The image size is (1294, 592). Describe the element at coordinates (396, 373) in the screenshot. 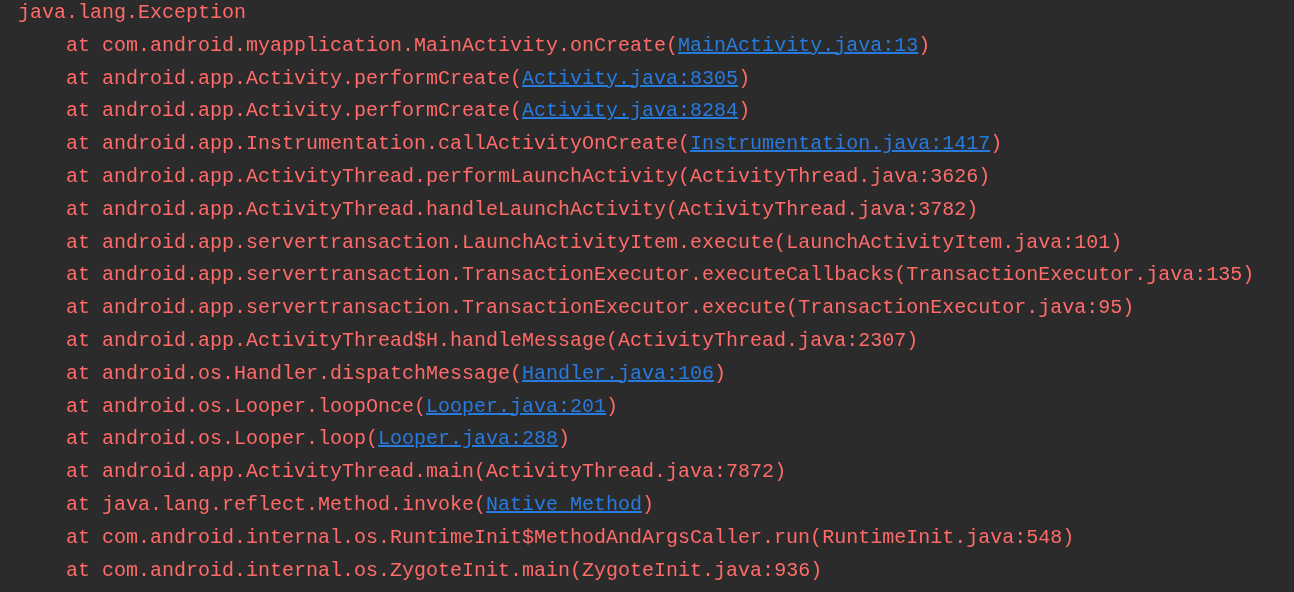

I see `stack-frame-line: at android.os.Handler.dispatchMessage(Handler.java:106)` at that location.